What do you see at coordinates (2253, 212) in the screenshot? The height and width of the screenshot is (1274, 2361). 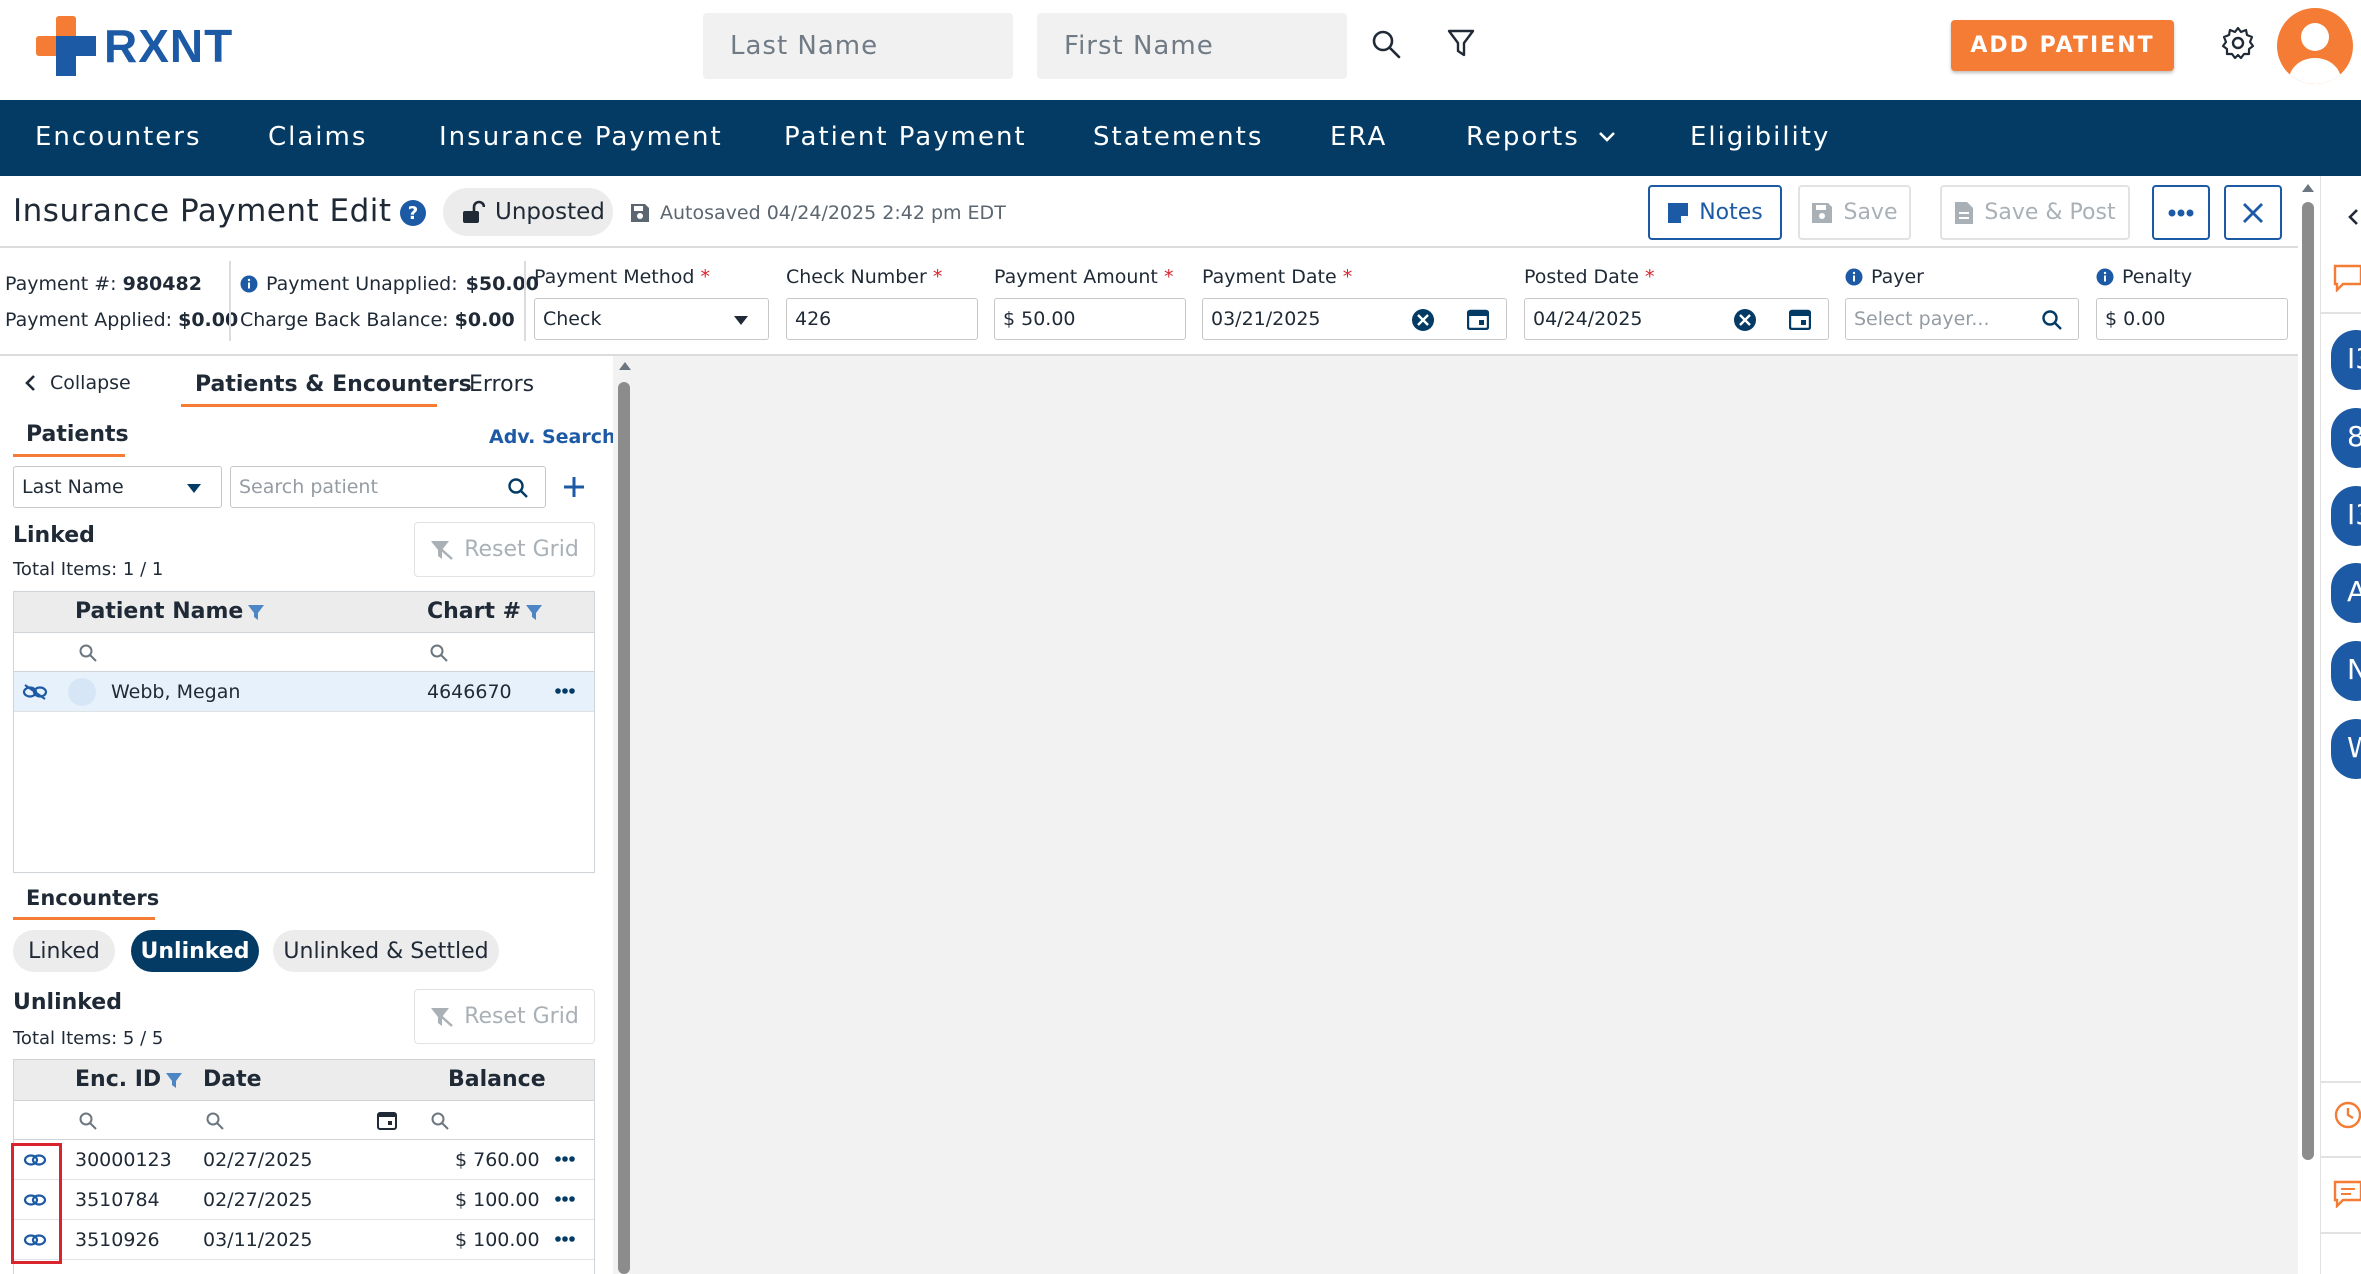 I see `close-button` at bounding box center [2253, 212].